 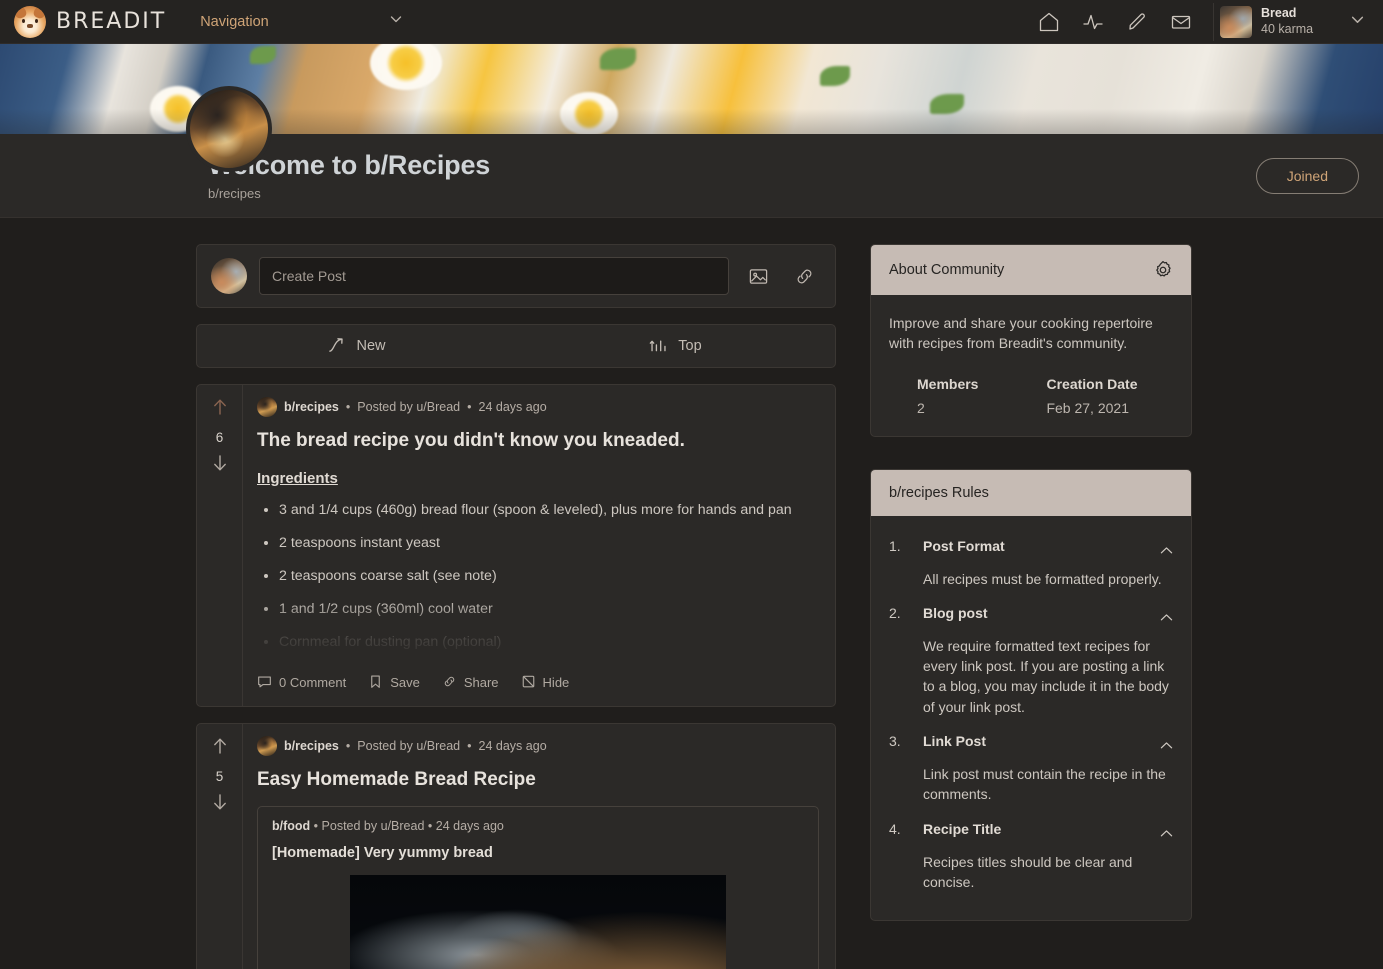 I want to click on post-title: Easy Homemade Bread Recipe, so click(x=538, y=780).